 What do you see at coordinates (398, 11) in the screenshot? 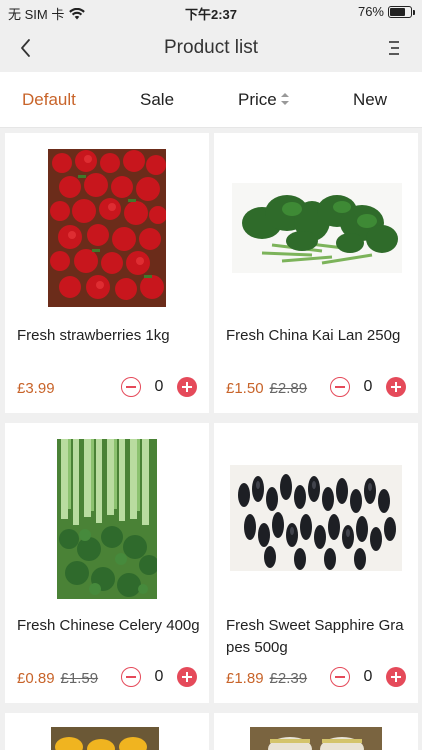
I see `battery-fill` at bounding box center [398, 11].